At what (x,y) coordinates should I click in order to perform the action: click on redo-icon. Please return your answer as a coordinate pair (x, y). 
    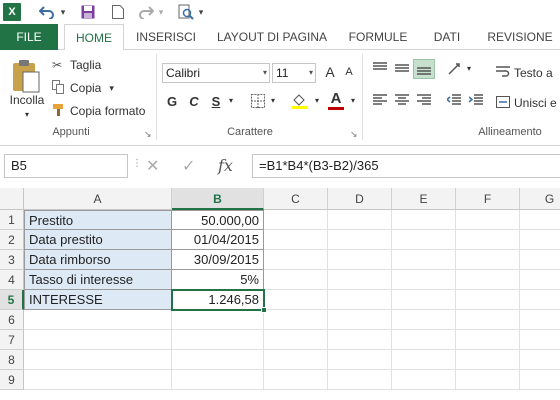
    Looking at the image, I should click on (146, 12).